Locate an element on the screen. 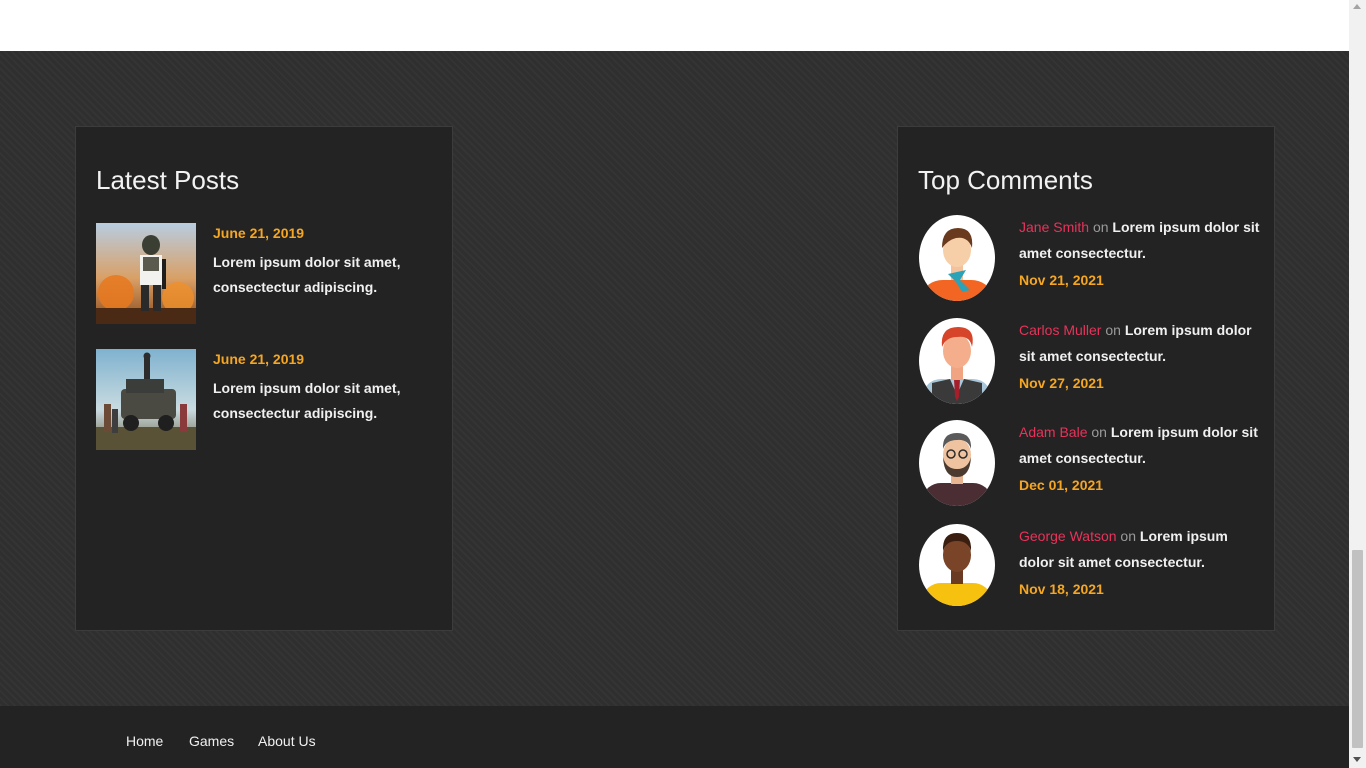 This screenshot has width=1366, height=768. comment-author-link: George Watson is located at coordinates (1068, 536).